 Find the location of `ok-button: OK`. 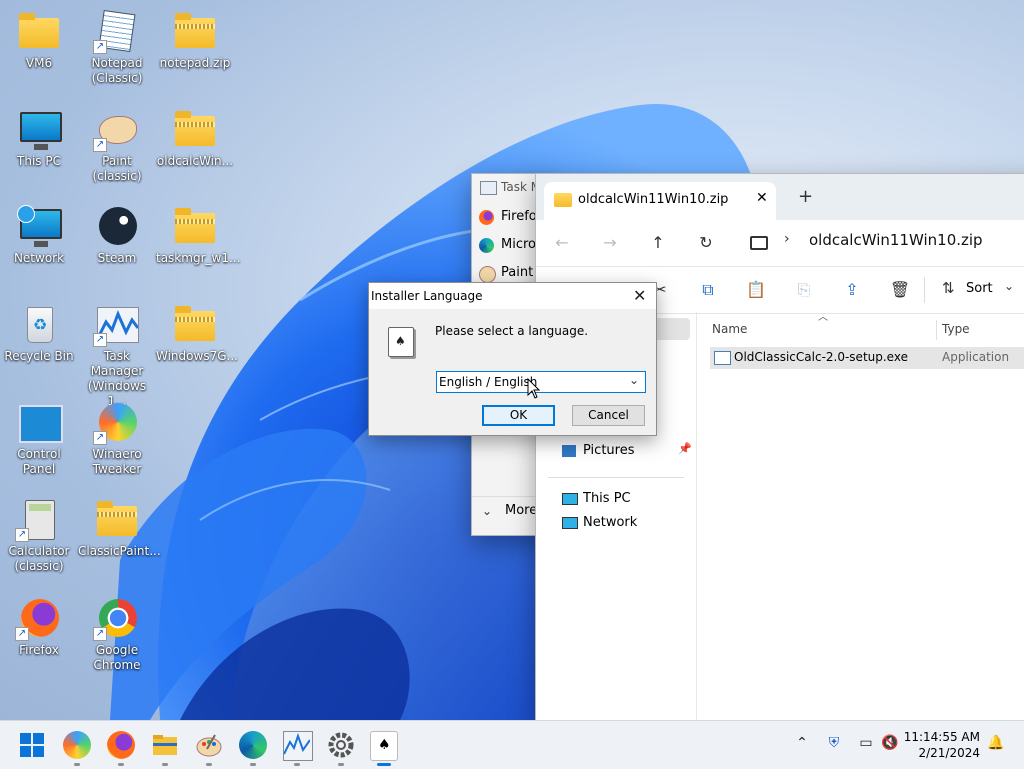

ok-button: OK is located at coordinates (518, 415).